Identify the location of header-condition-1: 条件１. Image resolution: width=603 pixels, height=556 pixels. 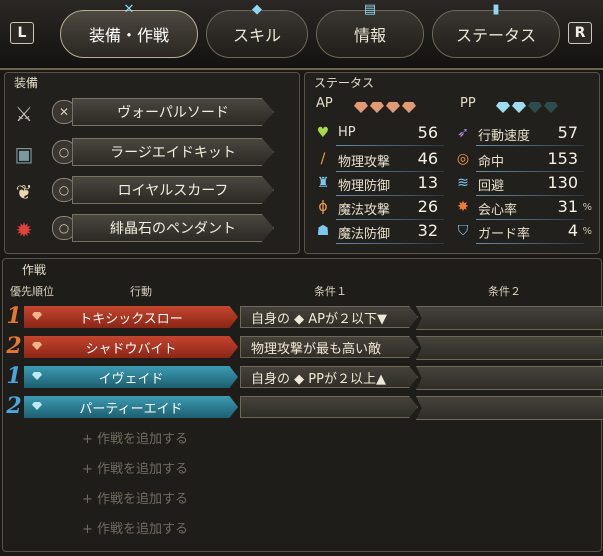
(330, 291).